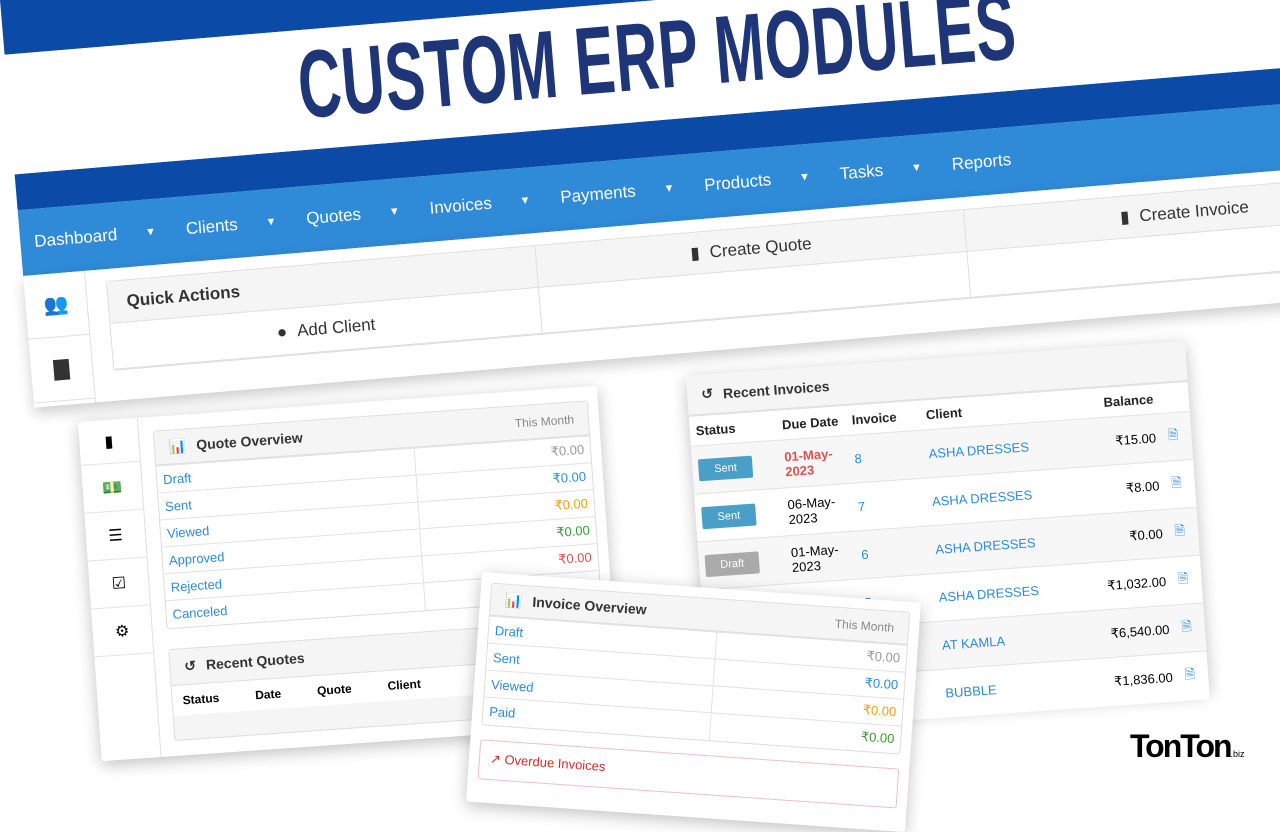 This screenshot has width=1280, height=832. Describe the element at coordinates (760, 247) in the screenshot. I see `button-label: Create Quote` at that location.